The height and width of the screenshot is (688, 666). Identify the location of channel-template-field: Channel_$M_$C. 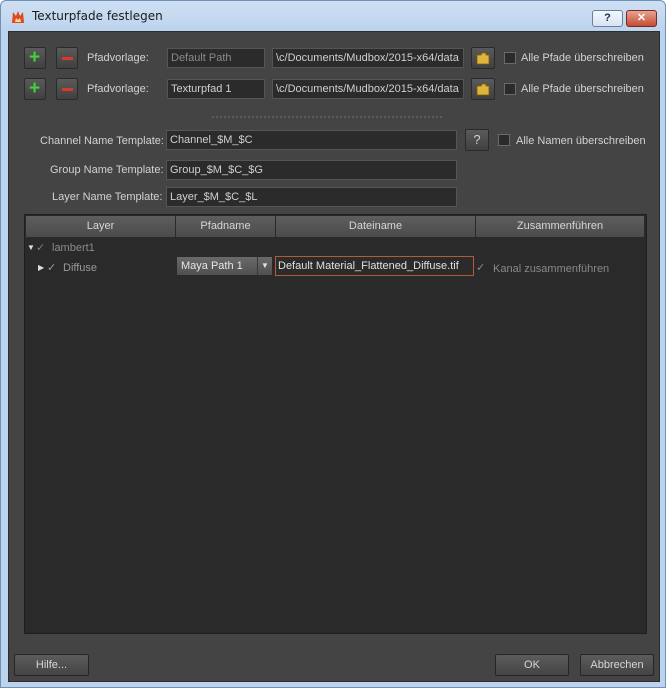
(311, 140).